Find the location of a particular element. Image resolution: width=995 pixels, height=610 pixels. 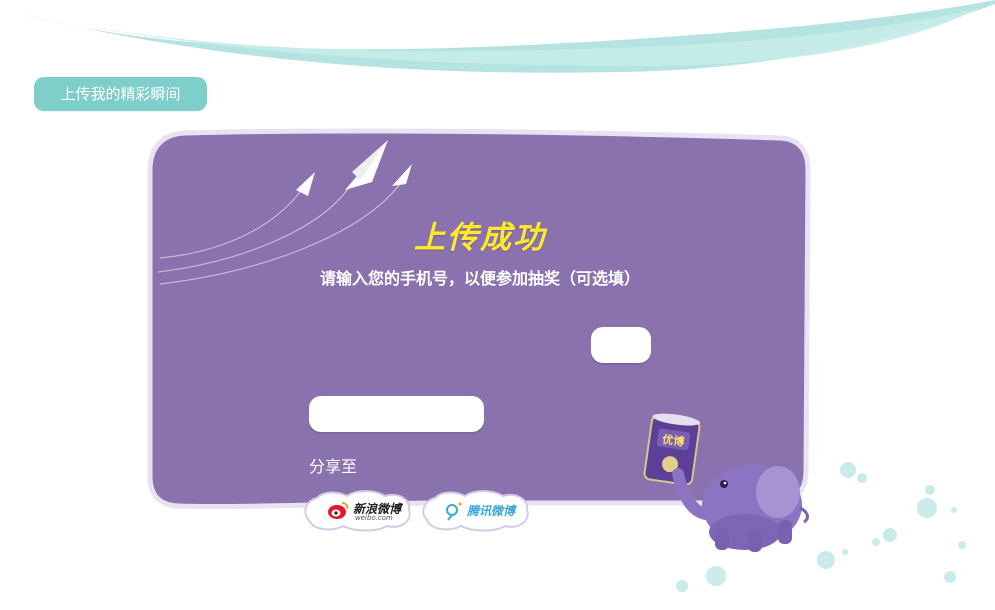

sina-weibo-icon is located at coordinates (338, 510).